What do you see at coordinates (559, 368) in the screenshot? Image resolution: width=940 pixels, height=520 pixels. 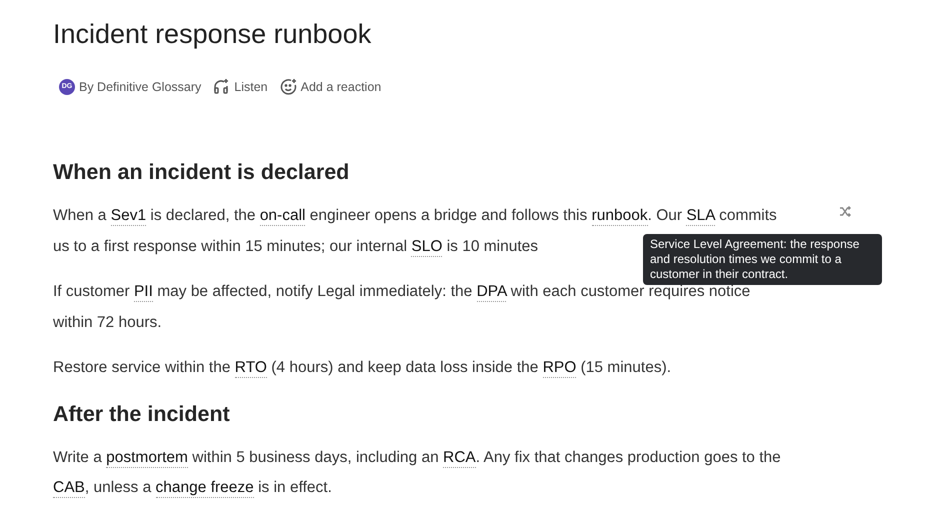 I see `glossary-term: RPO` at bounding box center [559, 368].